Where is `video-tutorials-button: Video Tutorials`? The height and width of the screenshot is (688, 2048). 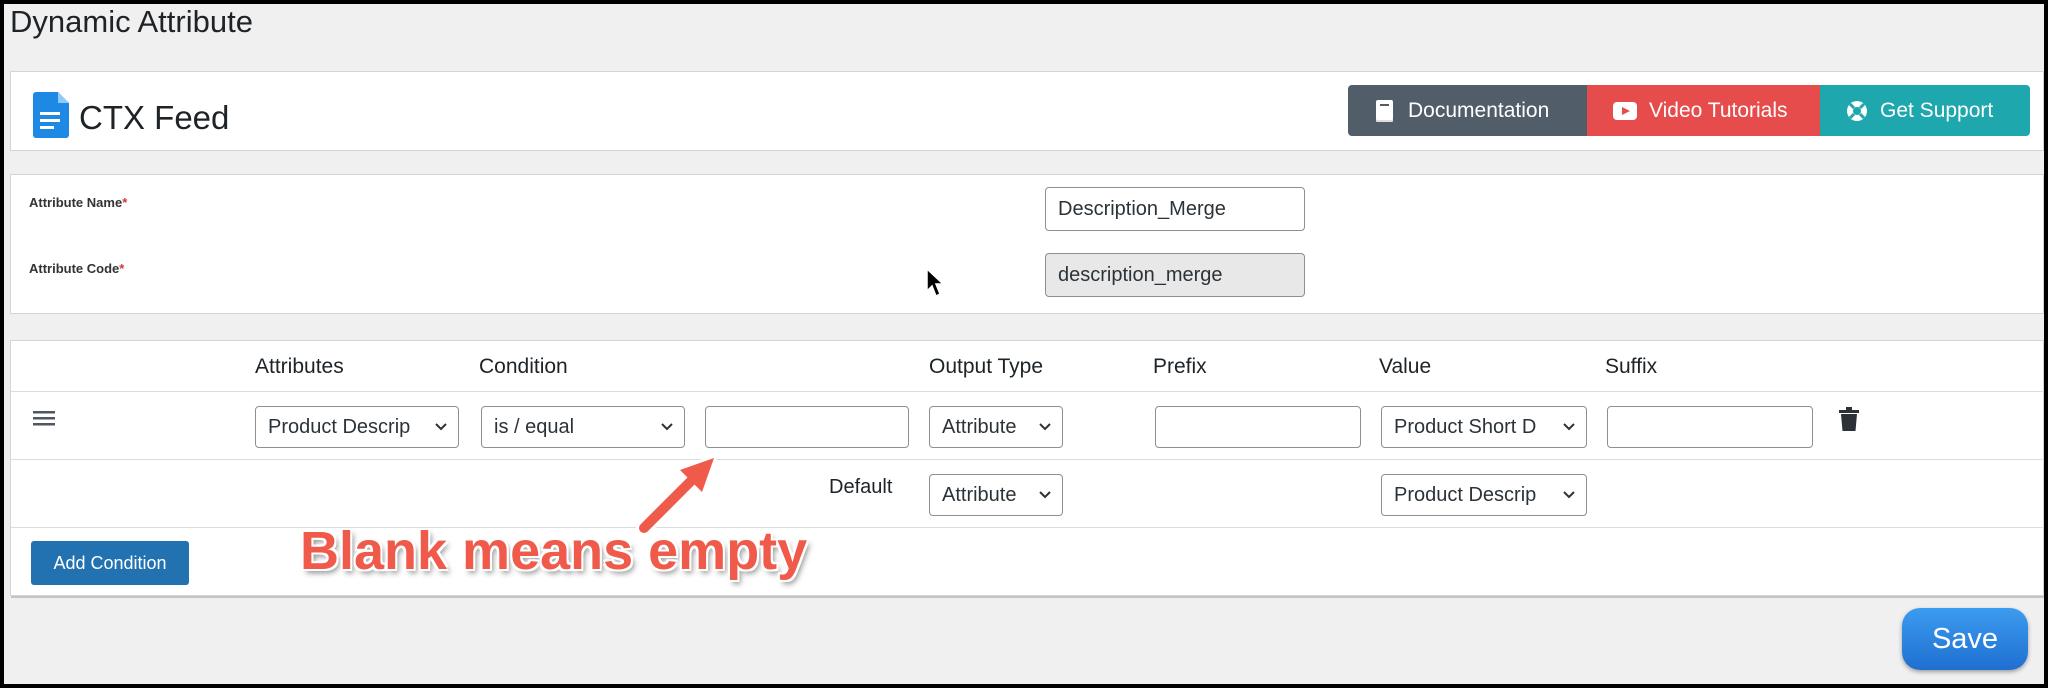 video-tutorials-button: Video Tutorials is located at coordinates (1703, 110).